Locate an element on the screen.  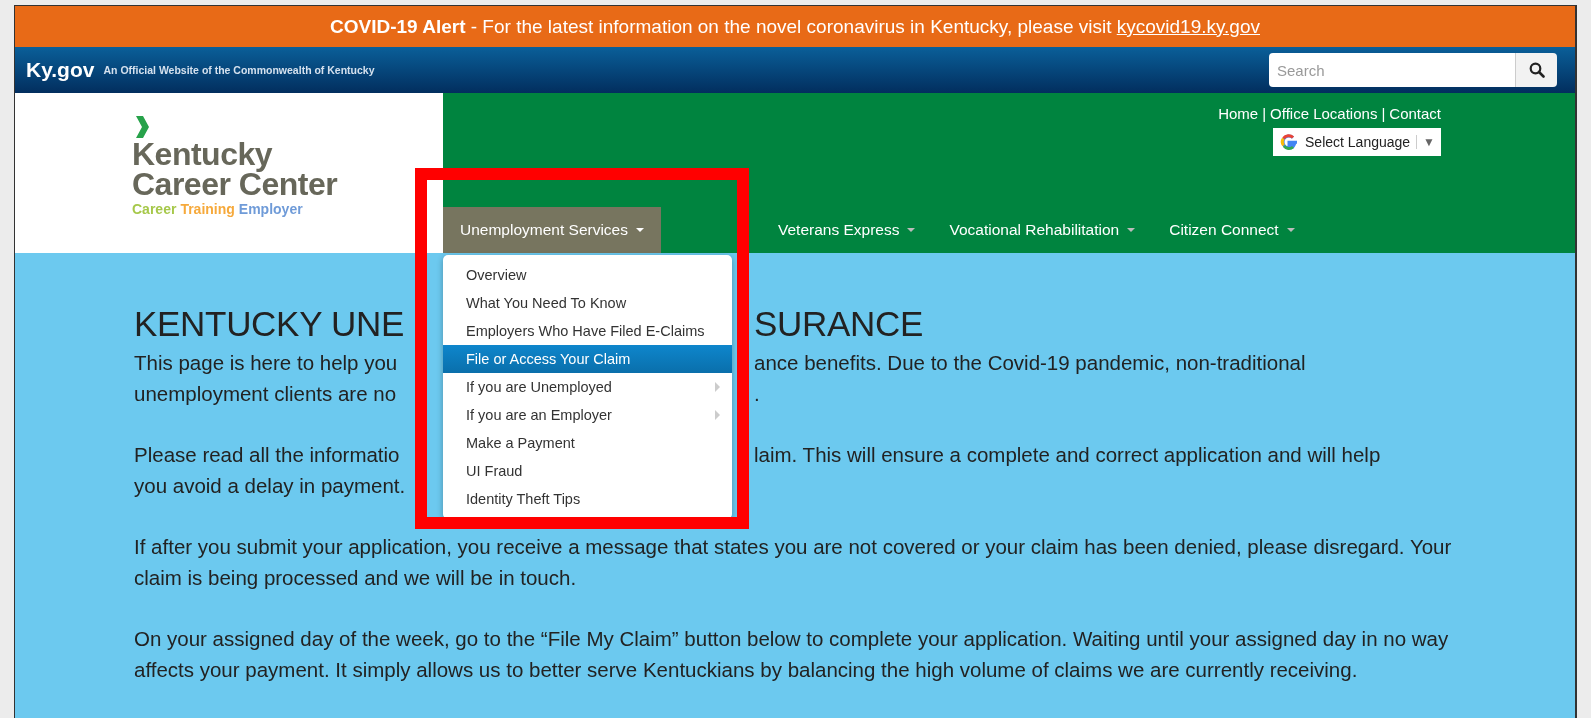
menu-item: If you are Unemployed is located at coordinates (587, 387).